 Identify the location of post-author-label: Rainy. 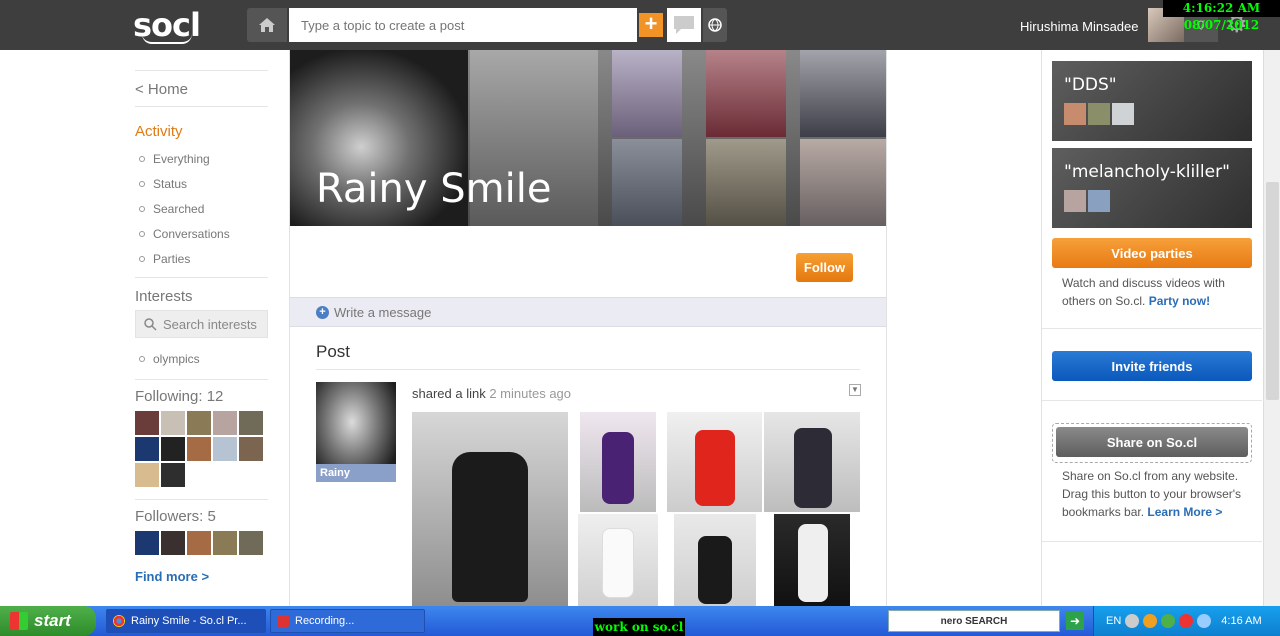
(356, 473).